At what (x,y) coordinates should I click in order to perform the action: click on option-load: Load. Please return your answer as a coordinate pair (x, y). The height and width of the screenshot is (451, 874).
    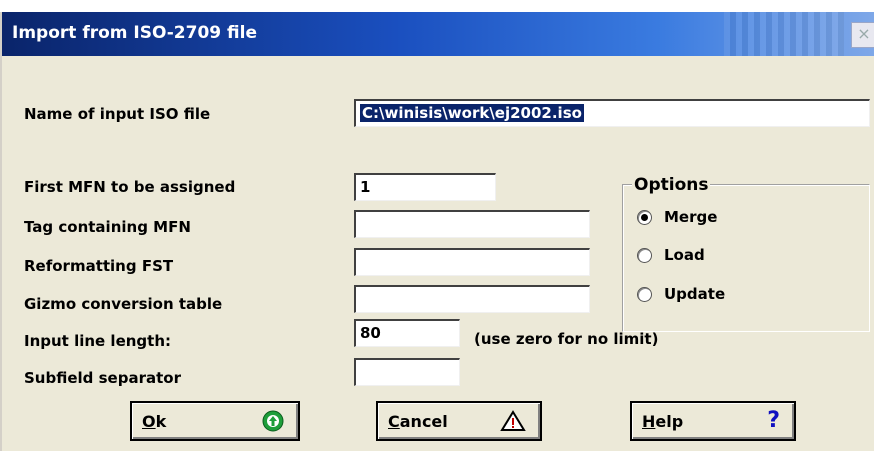
    Looking at the image, I should click on (671, 255).